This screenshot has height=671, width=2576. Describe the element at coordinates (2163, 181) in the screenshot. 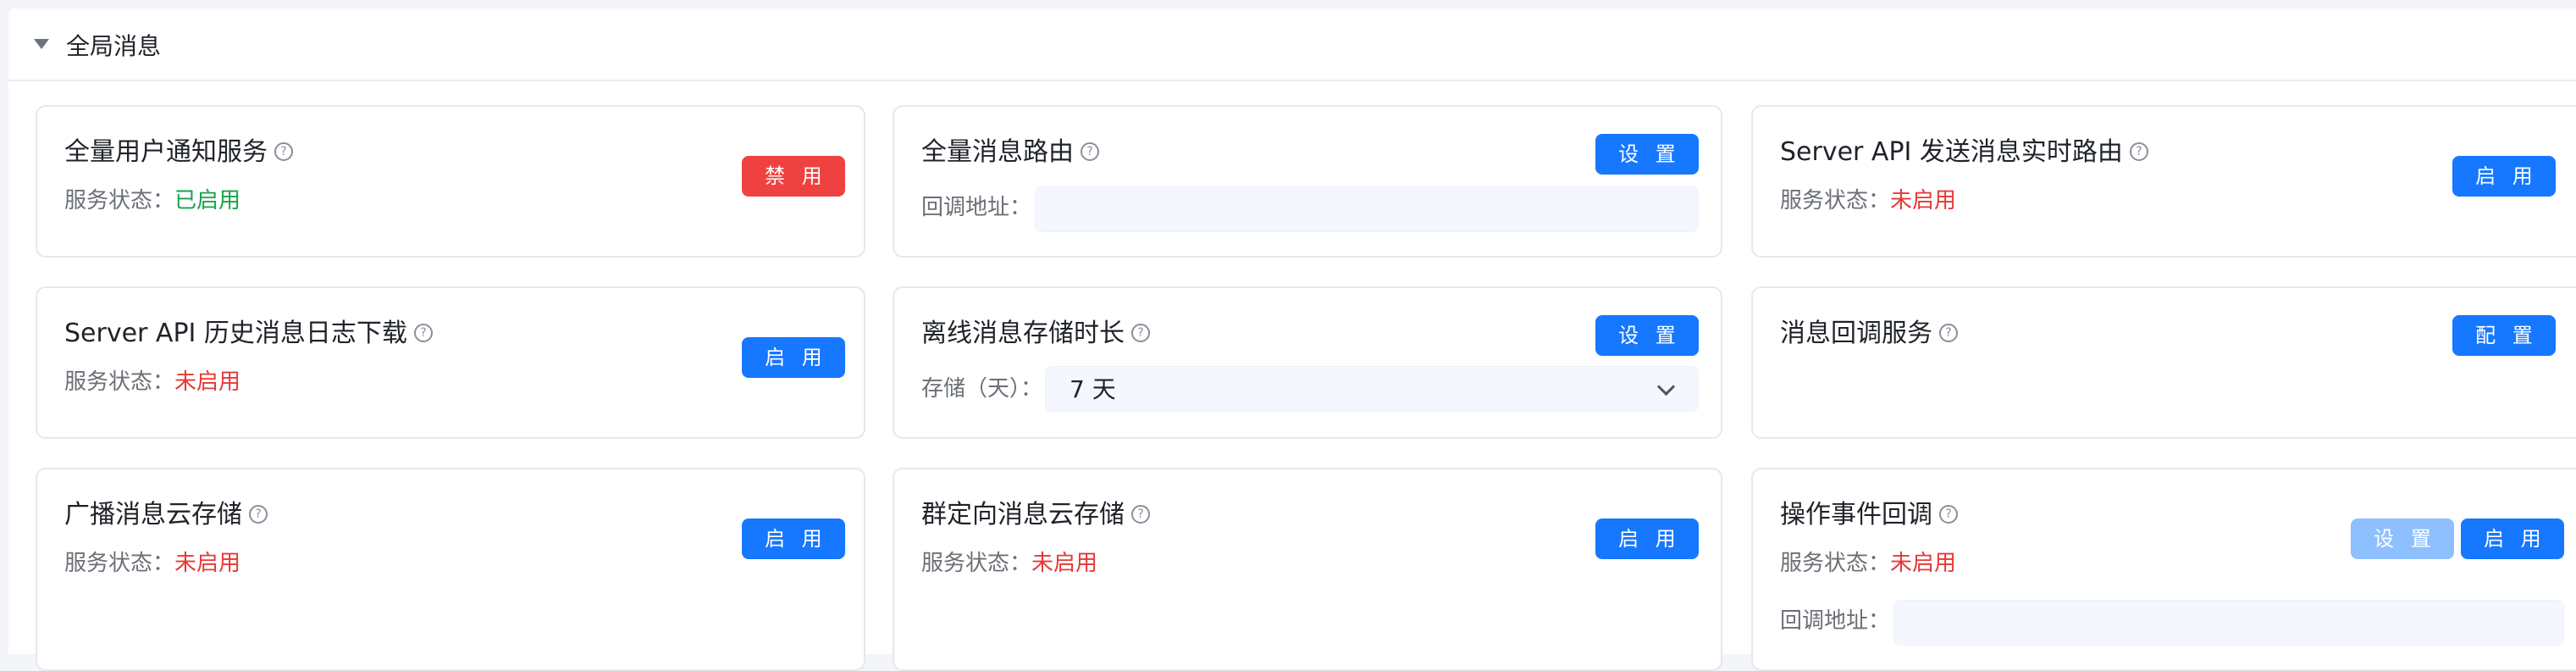

I see `card-server-api-realtime-routing: Server API 发送消息实时路由? 服务状态：未启用 启 用` at that location.